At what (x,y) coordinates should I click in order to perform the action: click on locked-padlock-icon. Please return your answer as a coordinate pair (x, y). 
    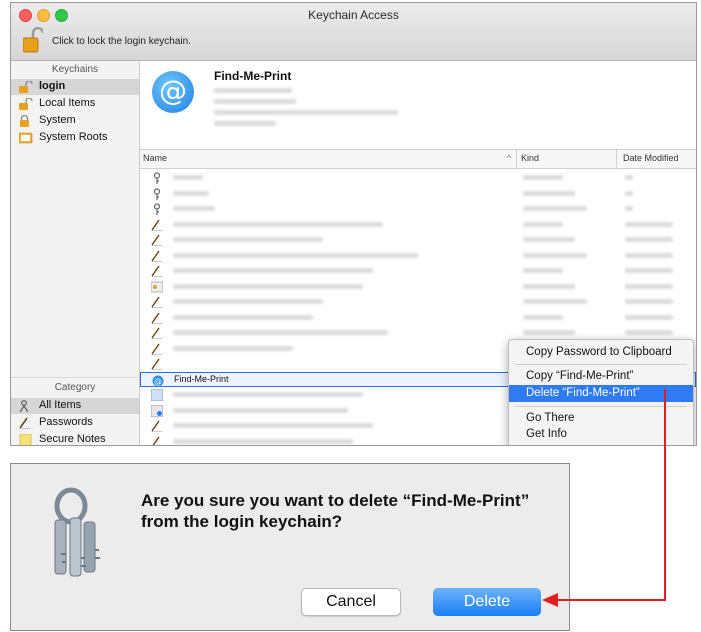
    Looking at the image, I should click on (24, 121).